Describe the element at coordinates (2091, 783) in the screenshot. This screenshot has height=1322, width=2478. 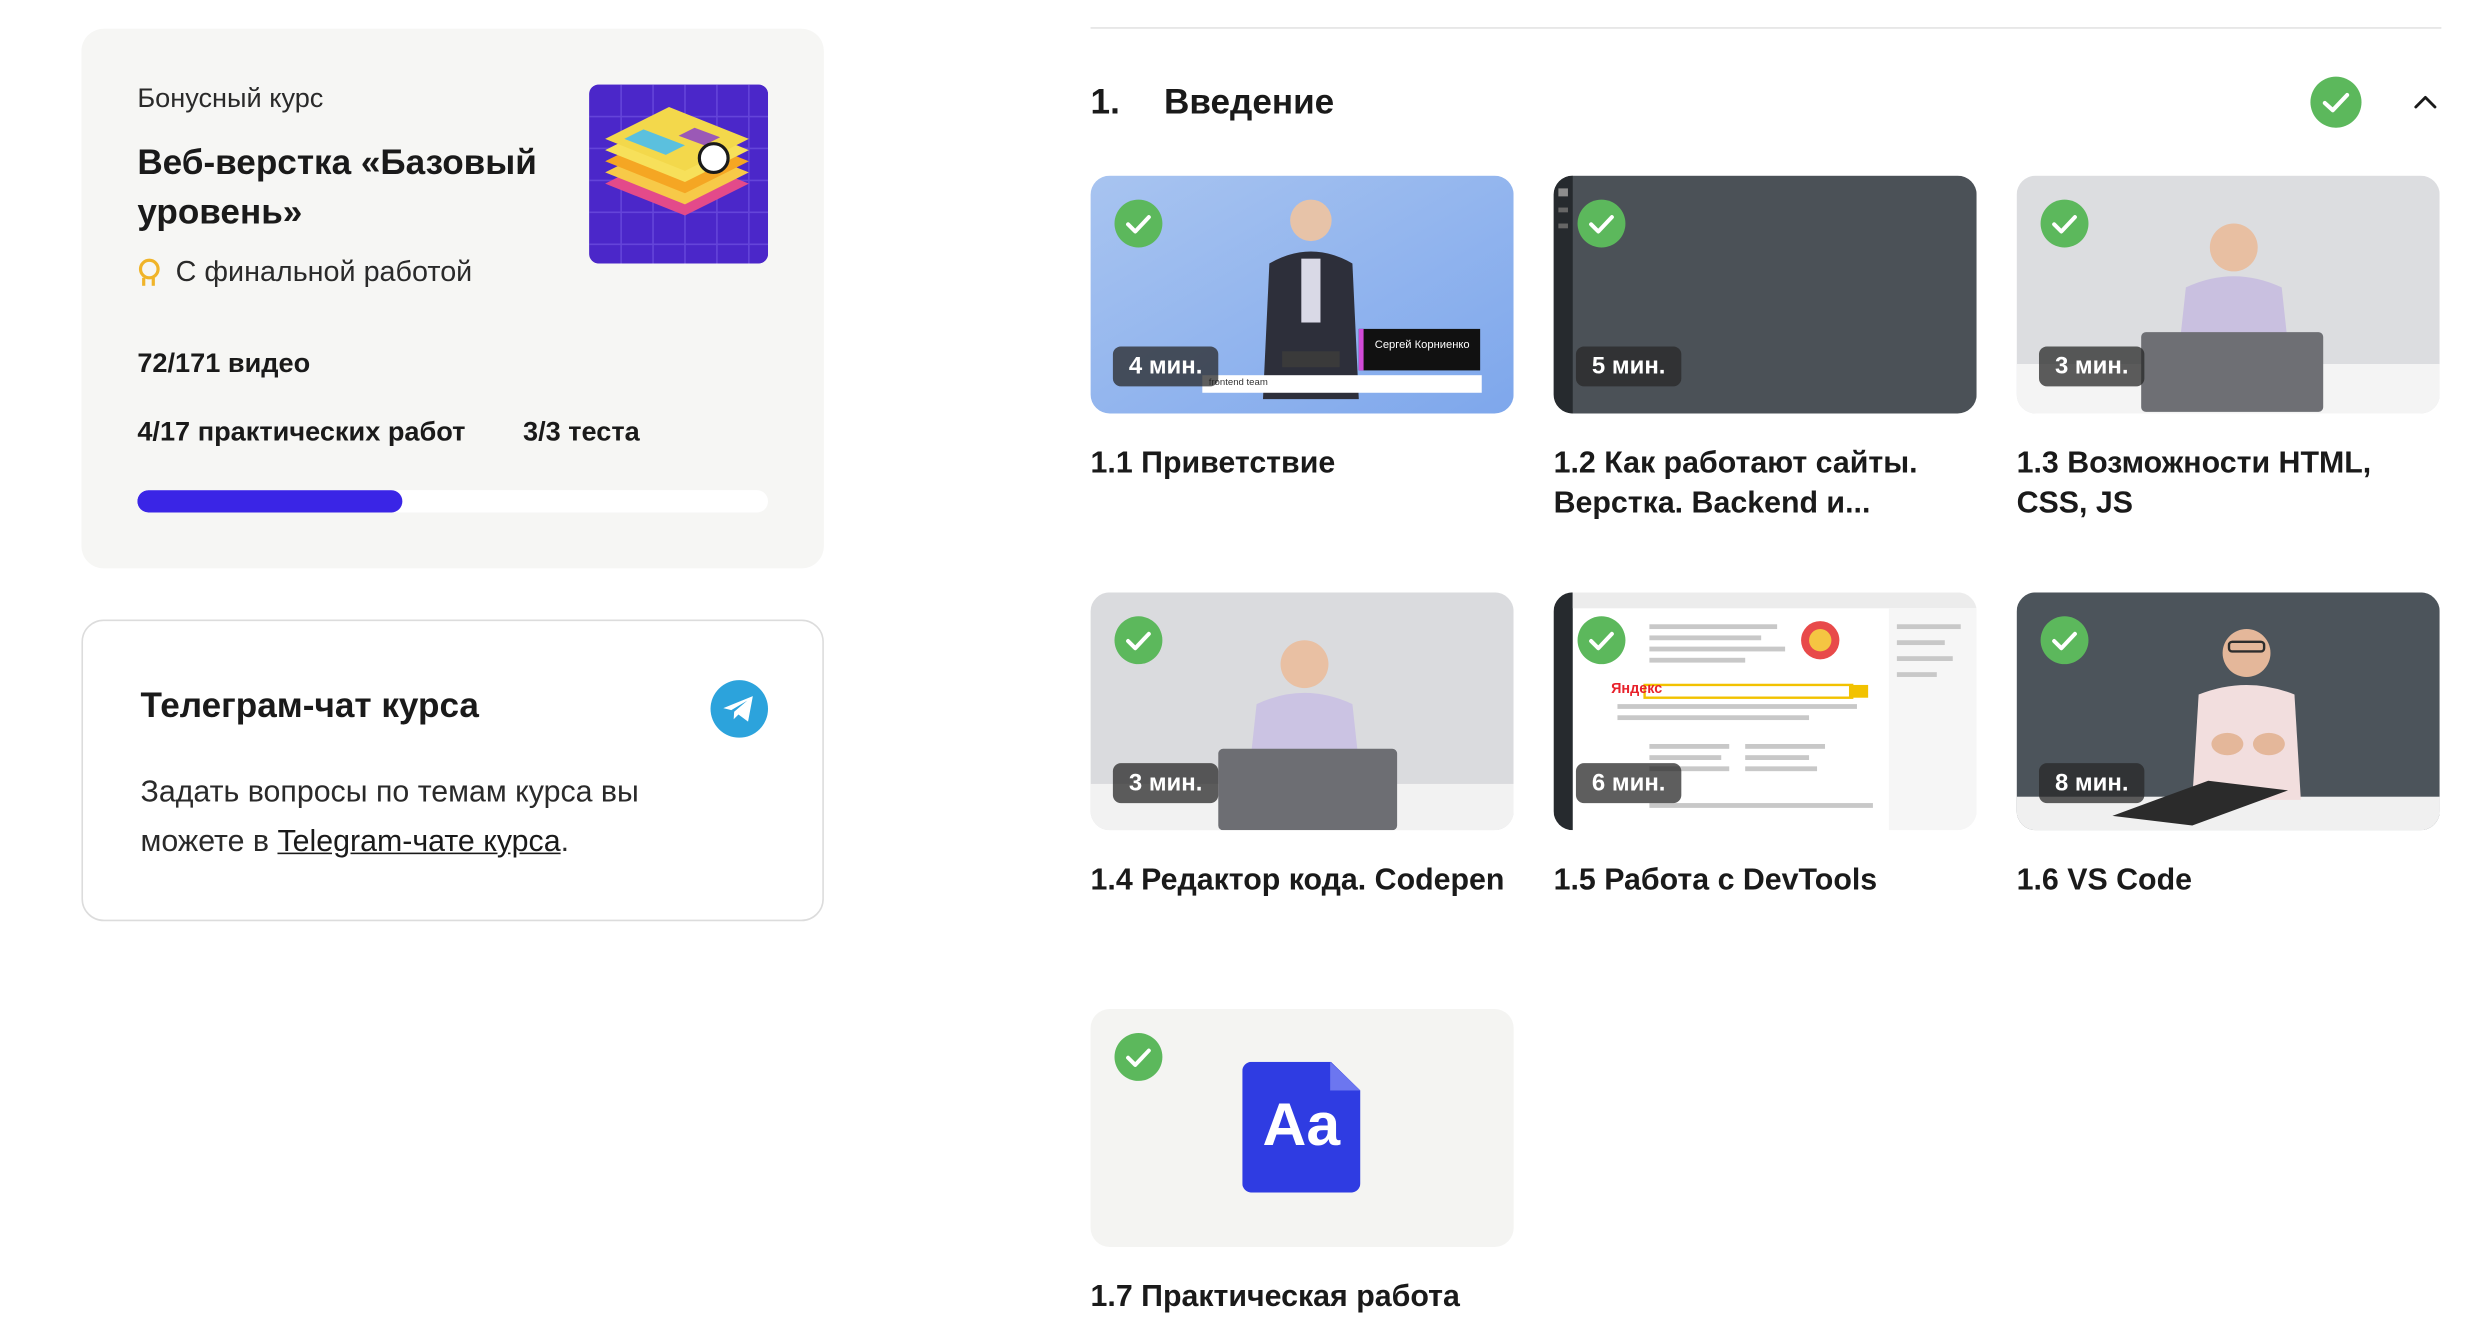
I see `lesson-duration: 8 мин.` at that location.